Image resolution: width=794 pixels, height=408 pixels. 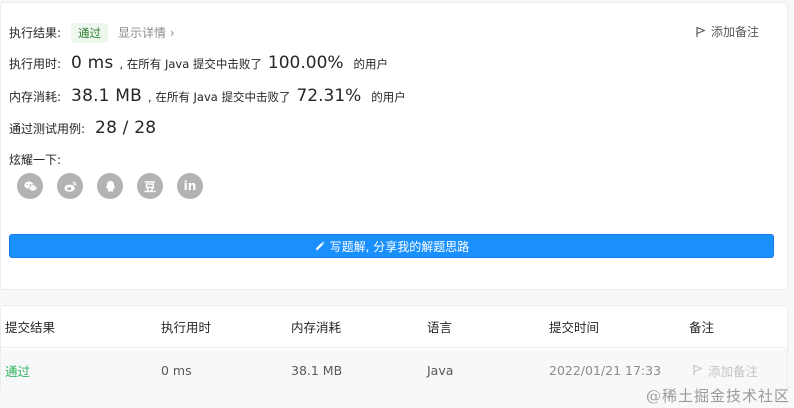 What do you see at coordinates (190, 64) in the screenshot?
I see `runtime-beat-text: , 在所有 Java 提交中击败了` at bounding box center [190, 64].